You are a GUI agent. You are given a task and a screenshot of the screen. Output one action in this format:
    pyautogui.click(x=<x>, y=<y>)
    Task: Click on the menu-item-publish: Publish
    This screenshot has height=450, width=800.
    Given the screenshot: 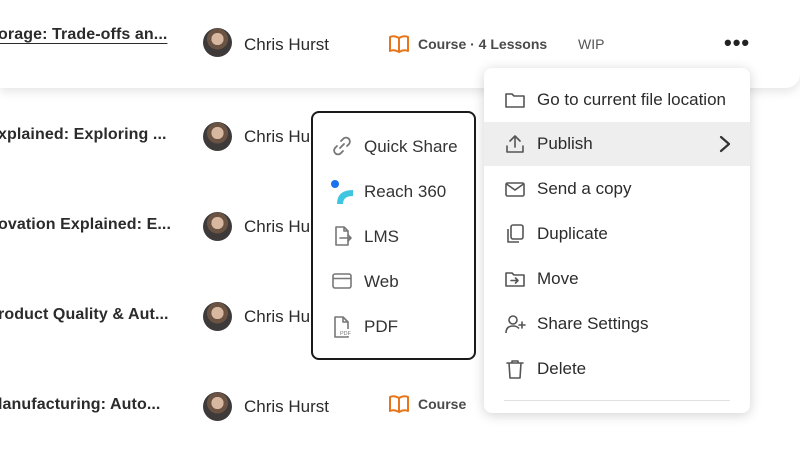 What is the action you would take?
    pyautogui.click(x=617, y=144)
    